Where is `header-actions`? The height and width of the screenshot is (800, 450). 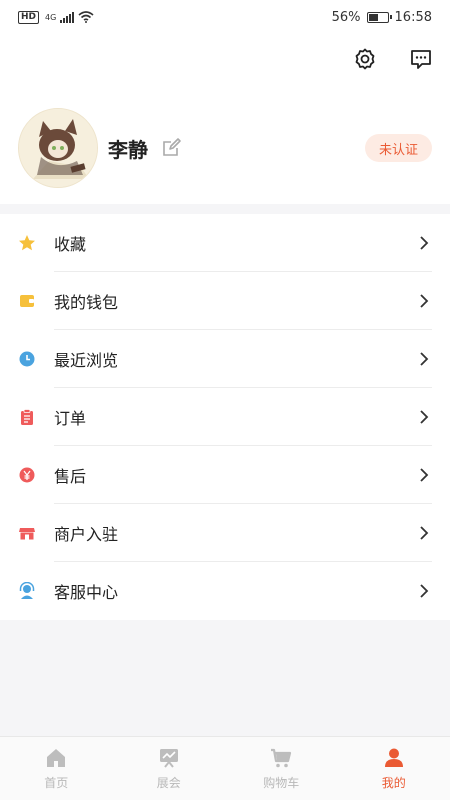
header-actions is located at coordinates (393, 59).